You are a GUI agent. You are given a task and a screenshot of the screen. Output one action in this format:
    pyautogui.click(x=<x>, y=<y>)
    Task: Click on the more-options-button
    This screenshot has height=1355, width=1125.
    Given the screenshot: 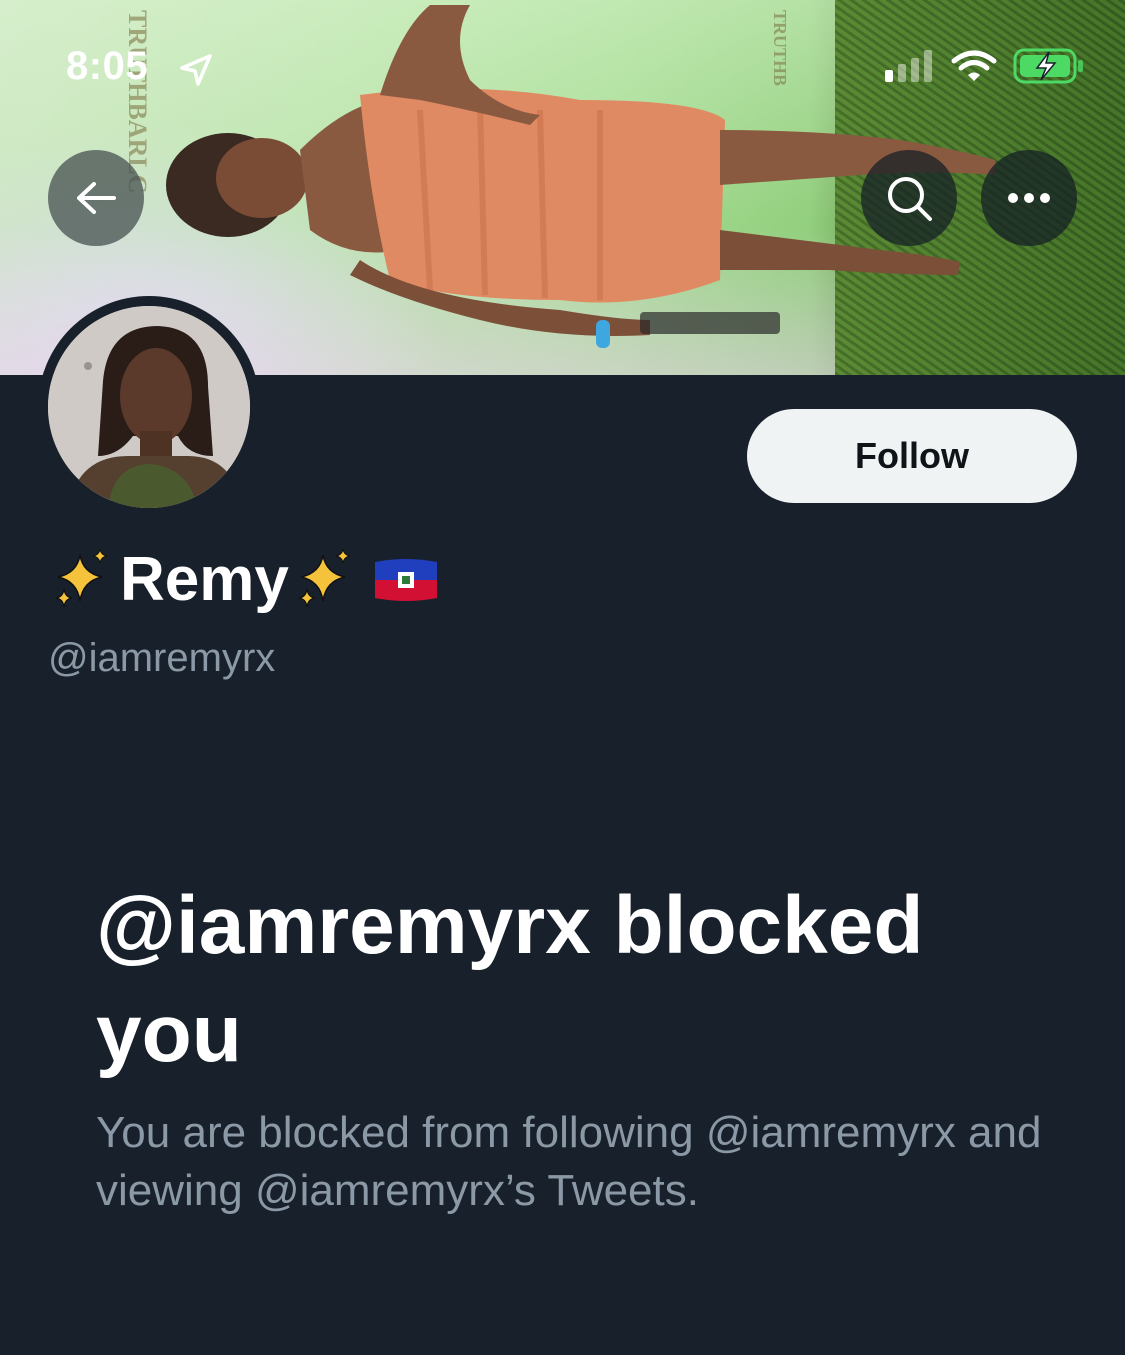 What is the action you would take?
    pyautogui.click(x=1029, y=198)
    